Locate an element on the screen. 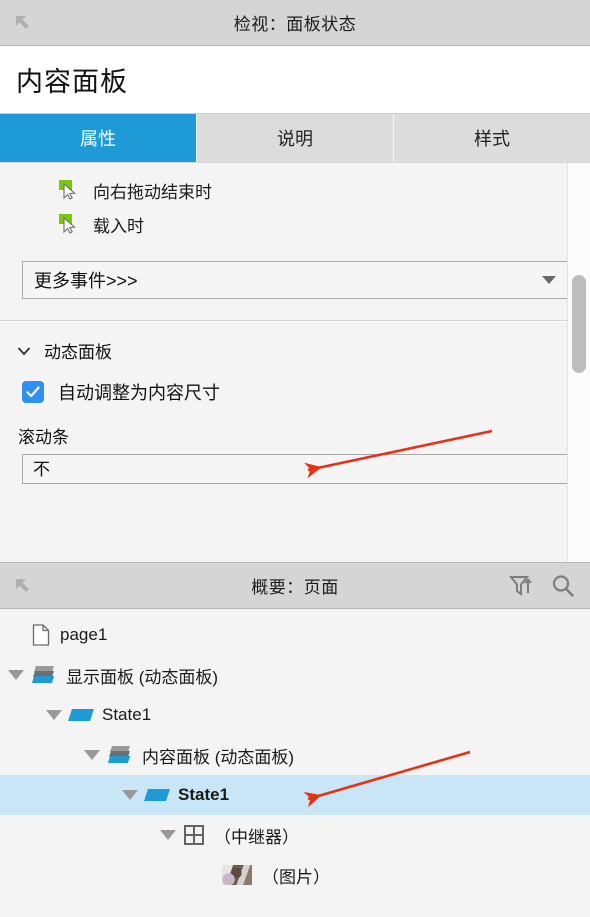  scrollbar-label: 滚动条 is located at coordinates (43, 437).